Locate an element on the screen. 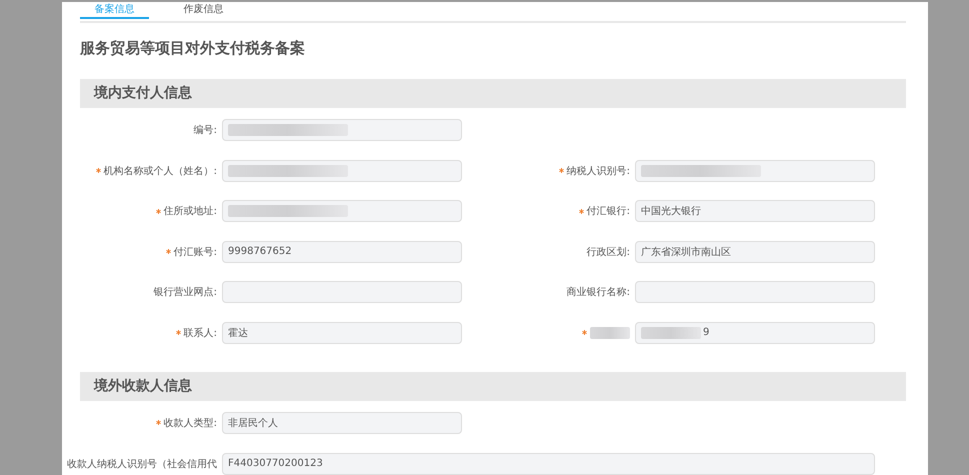 Image resolution: width=969 pixels, height=475 pixels. input-field: F44030770200123 is located at coordinates (548, 463).